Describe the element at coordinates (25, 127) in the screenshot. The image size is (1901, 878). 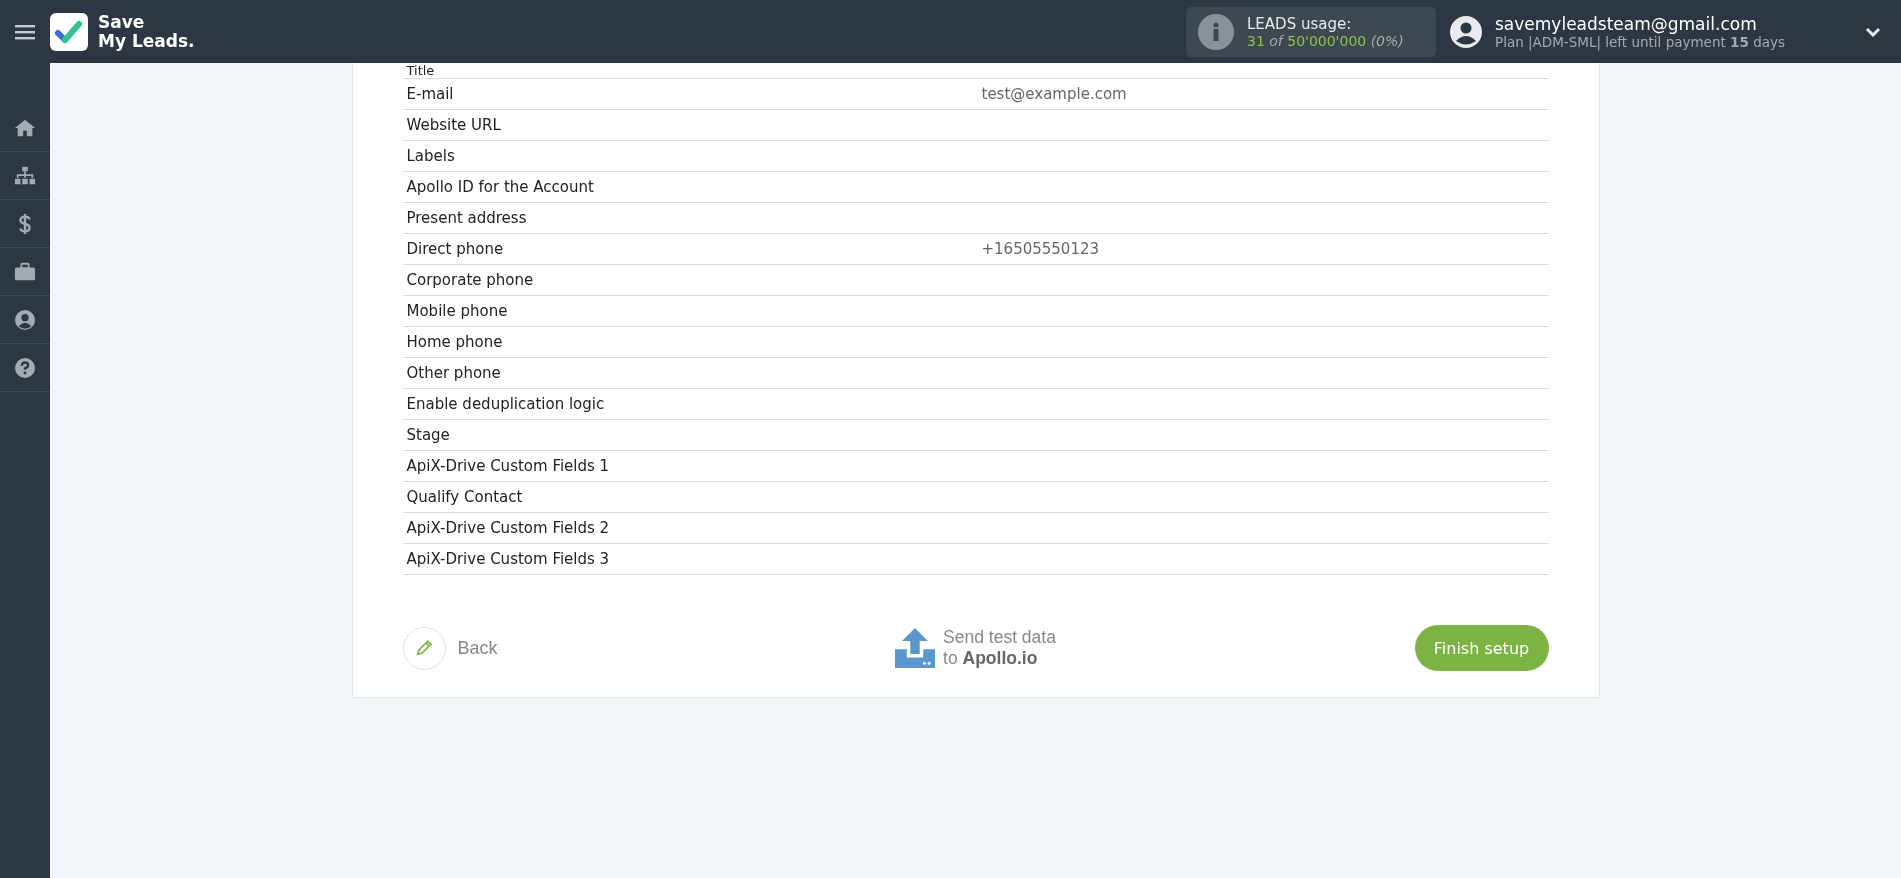
I see `home-icon` at that location.